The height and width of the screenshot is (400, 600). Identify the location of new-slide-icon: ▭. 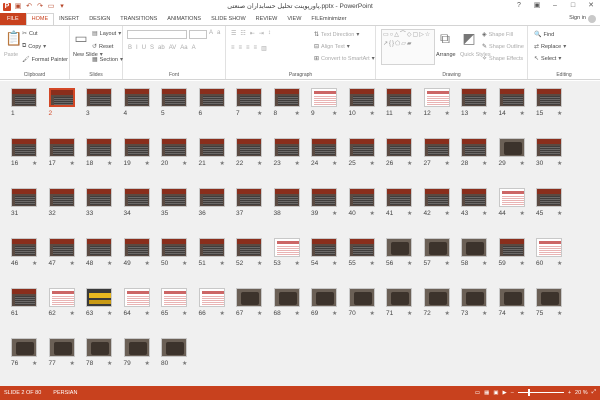
(81, 38).